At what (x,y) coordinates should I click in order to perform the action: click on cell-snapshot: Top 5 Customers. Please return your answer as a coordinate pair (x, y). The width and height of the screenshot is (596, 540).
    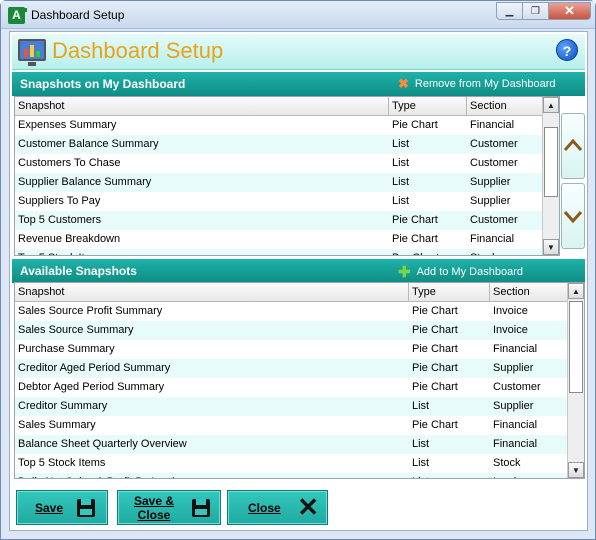
    Looking at the image, I should click on (60, 220).